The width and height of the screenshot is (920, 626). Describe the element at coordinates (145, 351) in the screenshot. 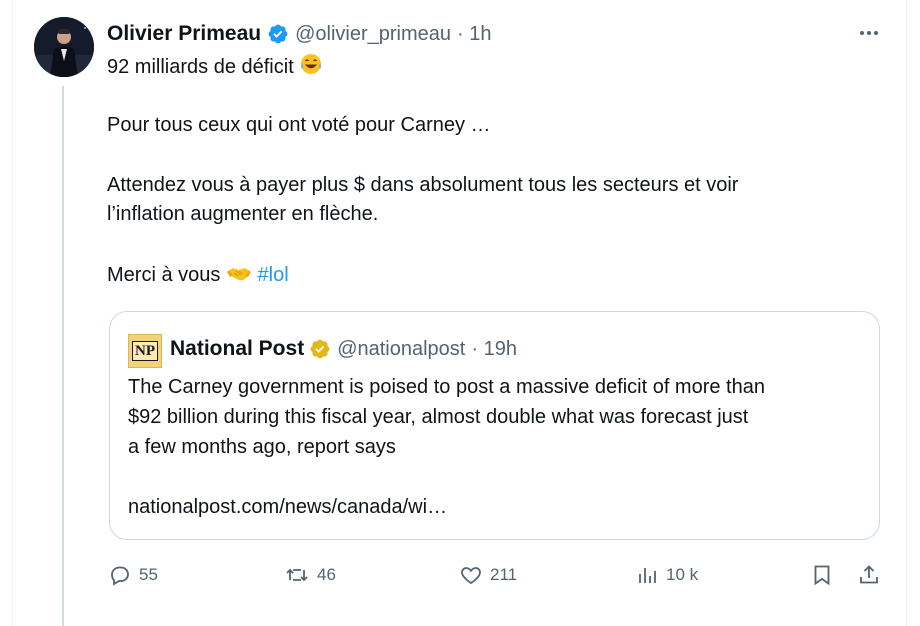

I see `national-post-logo: NP` at that location.